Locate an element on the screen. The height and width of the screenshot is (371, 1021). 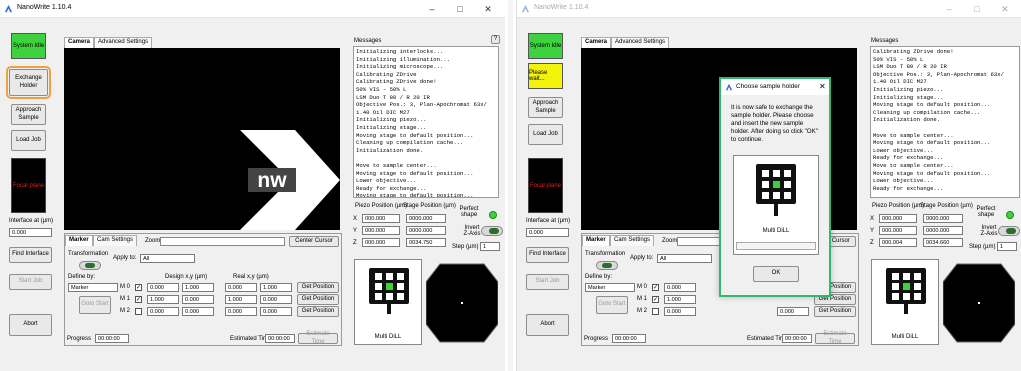
progress-label: Progress is located at coordinates (596, 339).